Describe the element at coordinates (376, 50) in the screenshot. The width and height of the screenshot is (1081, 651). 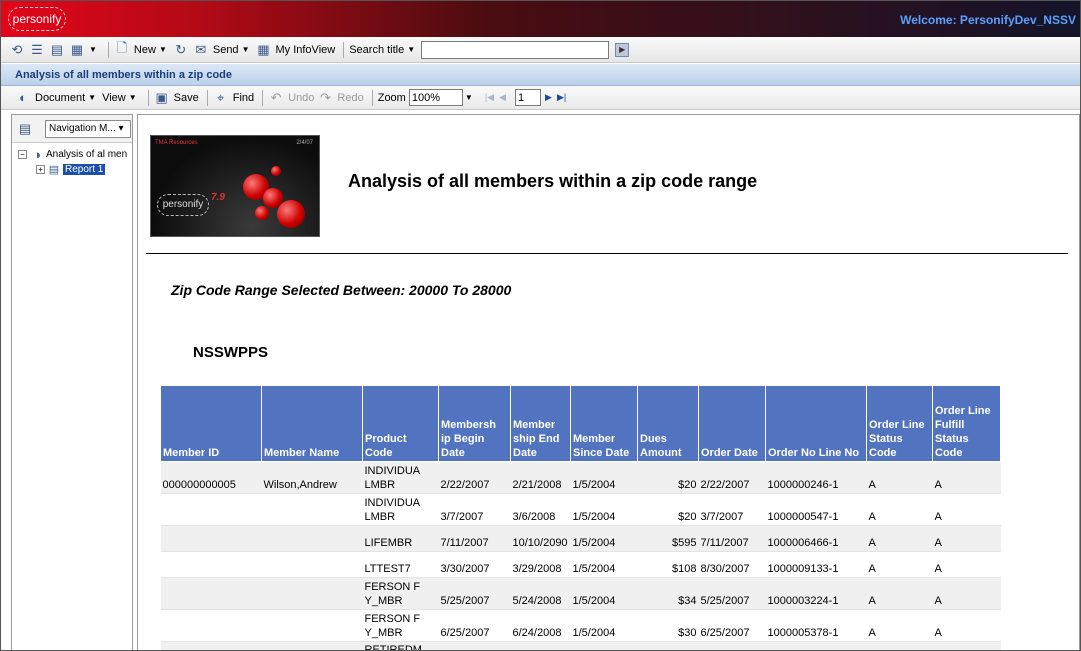
I see `search-title-label: Search title` at that location.